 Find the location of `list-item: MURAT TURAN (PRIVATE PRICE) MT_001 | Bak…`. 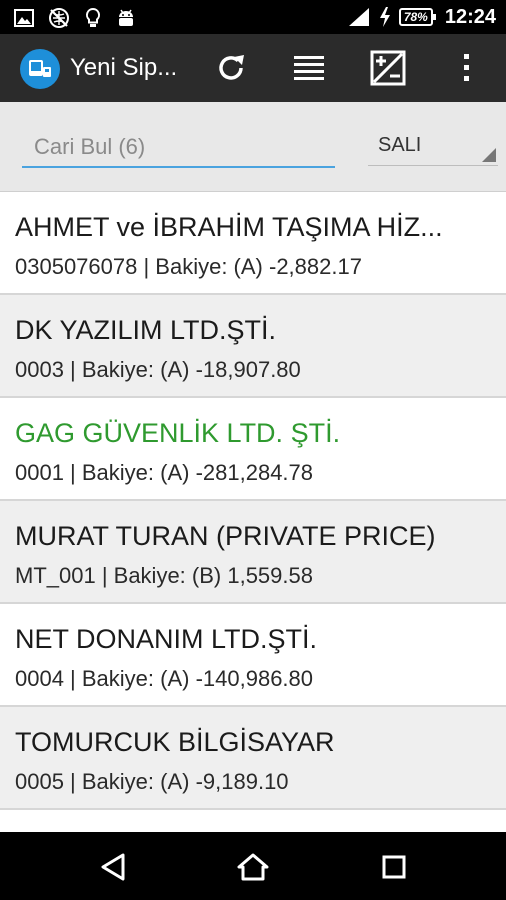

list-item: MURAT TURAN (PRIVATE PRICE) MT_001 | Bak… is located at coordinates (253, 552).